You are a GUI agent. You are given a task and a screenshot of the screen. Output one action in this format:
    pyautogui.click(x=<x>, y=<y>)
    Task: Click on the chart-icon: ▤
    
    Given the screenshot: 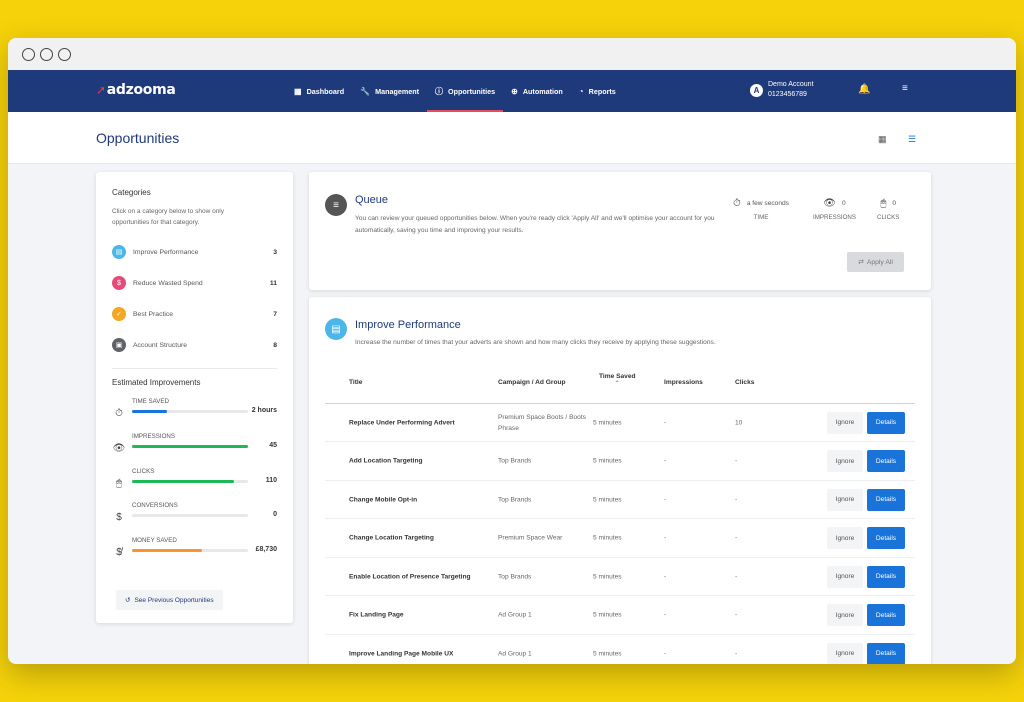 What is the action you would take?
    pyautogui.click(x=119, y=252)
    